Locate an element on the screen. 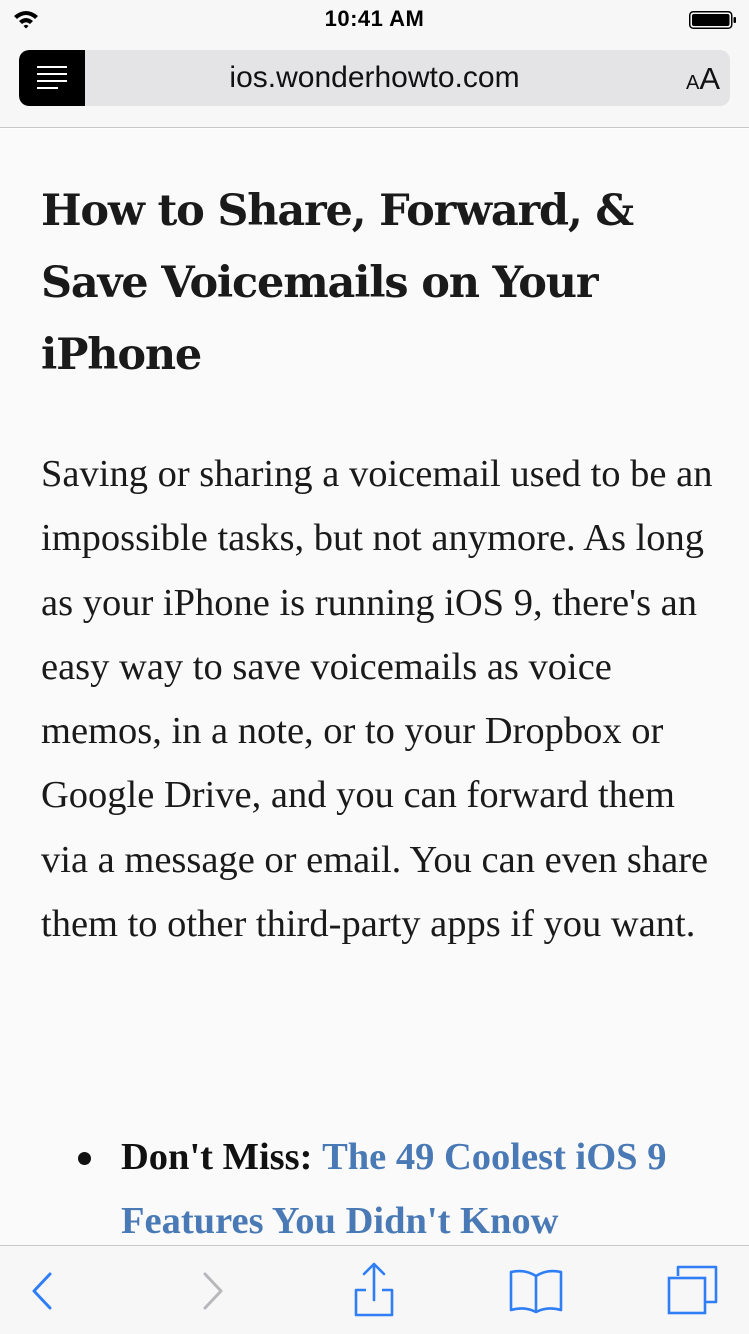 This screenshot has height=1334, width=749. text-size-large-label: A is located at coordinates (709, 78).